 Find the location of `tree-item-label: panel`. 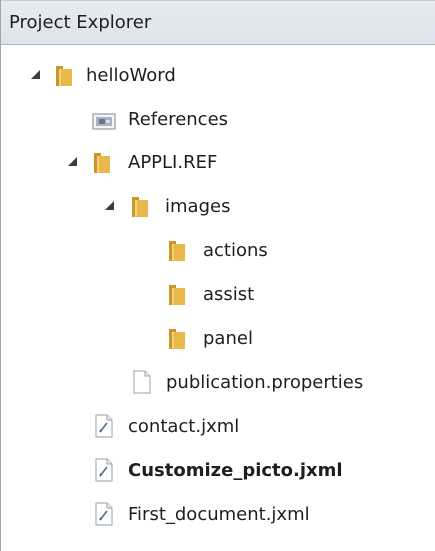

tree-item-label: panel is located at coordinates (228, 338).